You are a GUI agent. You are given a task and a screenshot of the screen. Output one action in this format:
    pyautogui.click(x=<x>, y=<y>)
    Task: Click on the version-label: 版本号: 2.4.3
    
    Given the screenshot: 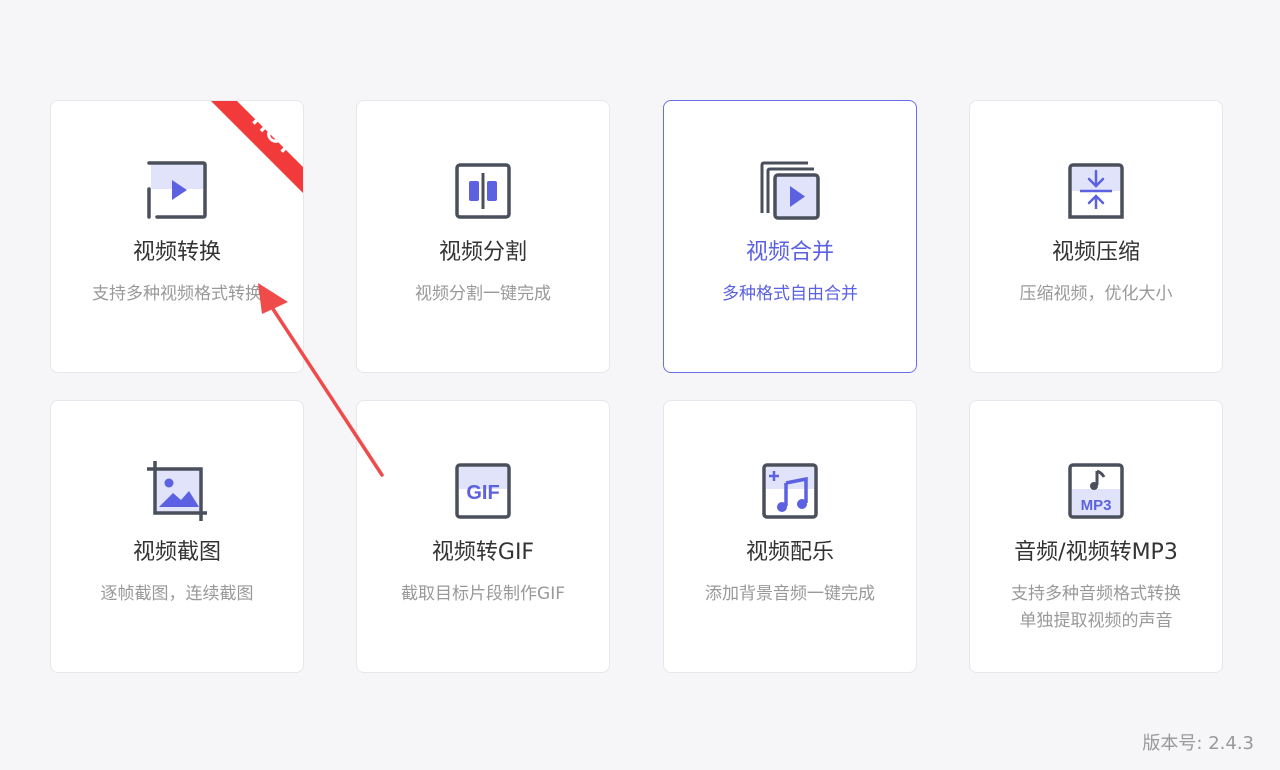 What is the action you would take?
    pyautogui.click(x=1198, y=743)
    